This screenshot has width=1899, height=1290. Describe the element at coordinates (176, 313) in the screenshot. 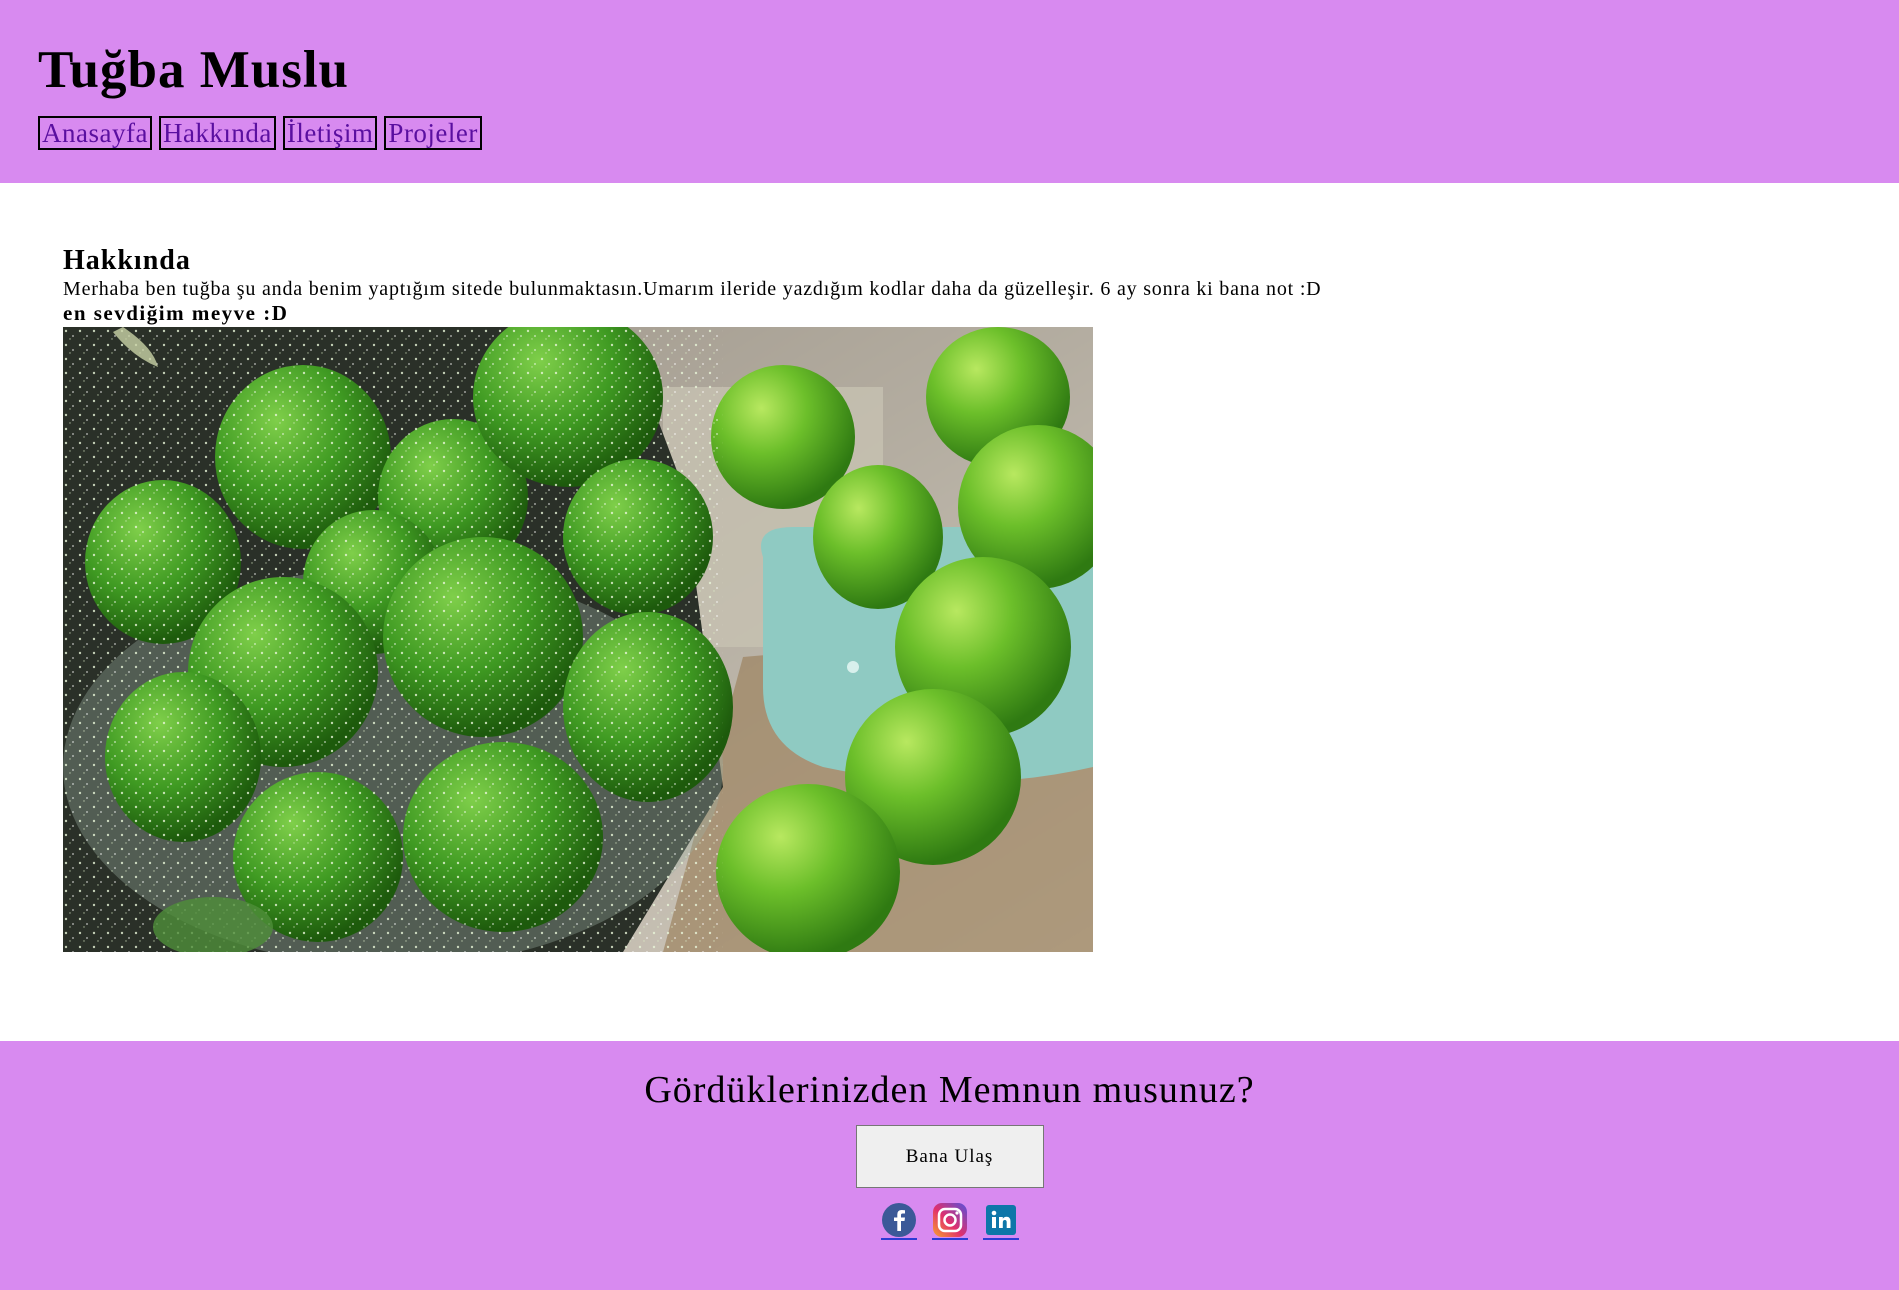

I see `favorite-fruit-heading: en sevdiğim meyve :D` at that location.